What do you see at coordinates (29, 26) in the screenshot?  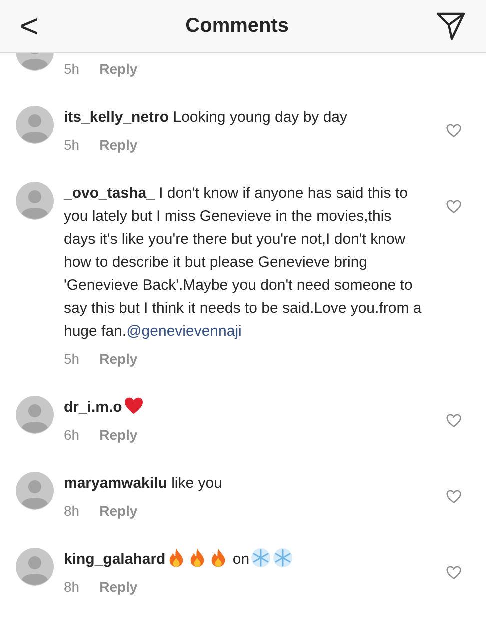 I see `back-button: <` at bounding box center [29, 26].